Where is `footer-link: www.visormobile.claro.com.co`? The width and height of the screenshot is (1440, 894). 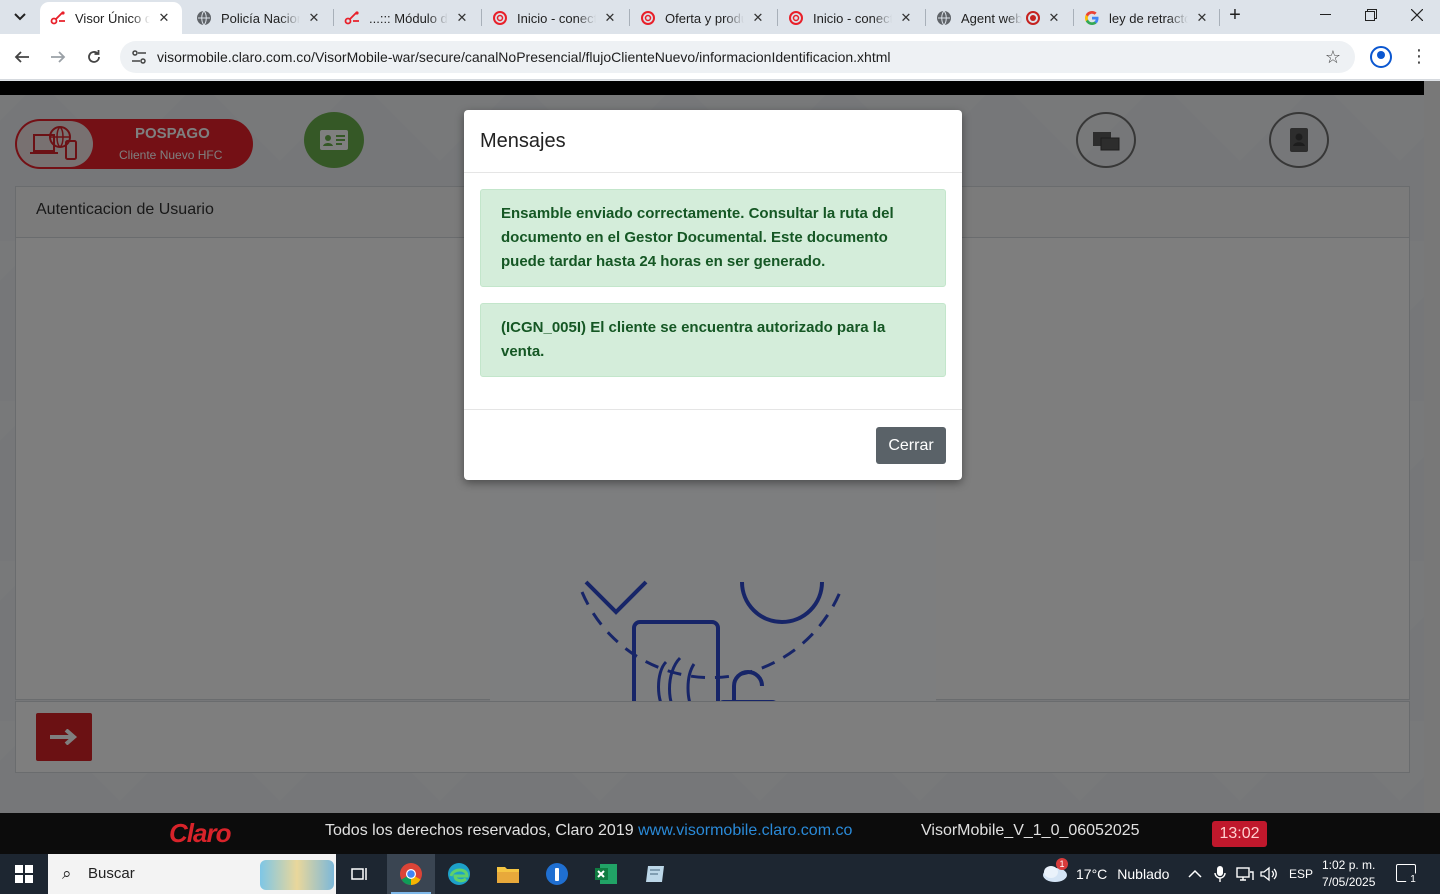 footer-link: www.visormobile.claro.com.co is located at coordinates (745, 830).